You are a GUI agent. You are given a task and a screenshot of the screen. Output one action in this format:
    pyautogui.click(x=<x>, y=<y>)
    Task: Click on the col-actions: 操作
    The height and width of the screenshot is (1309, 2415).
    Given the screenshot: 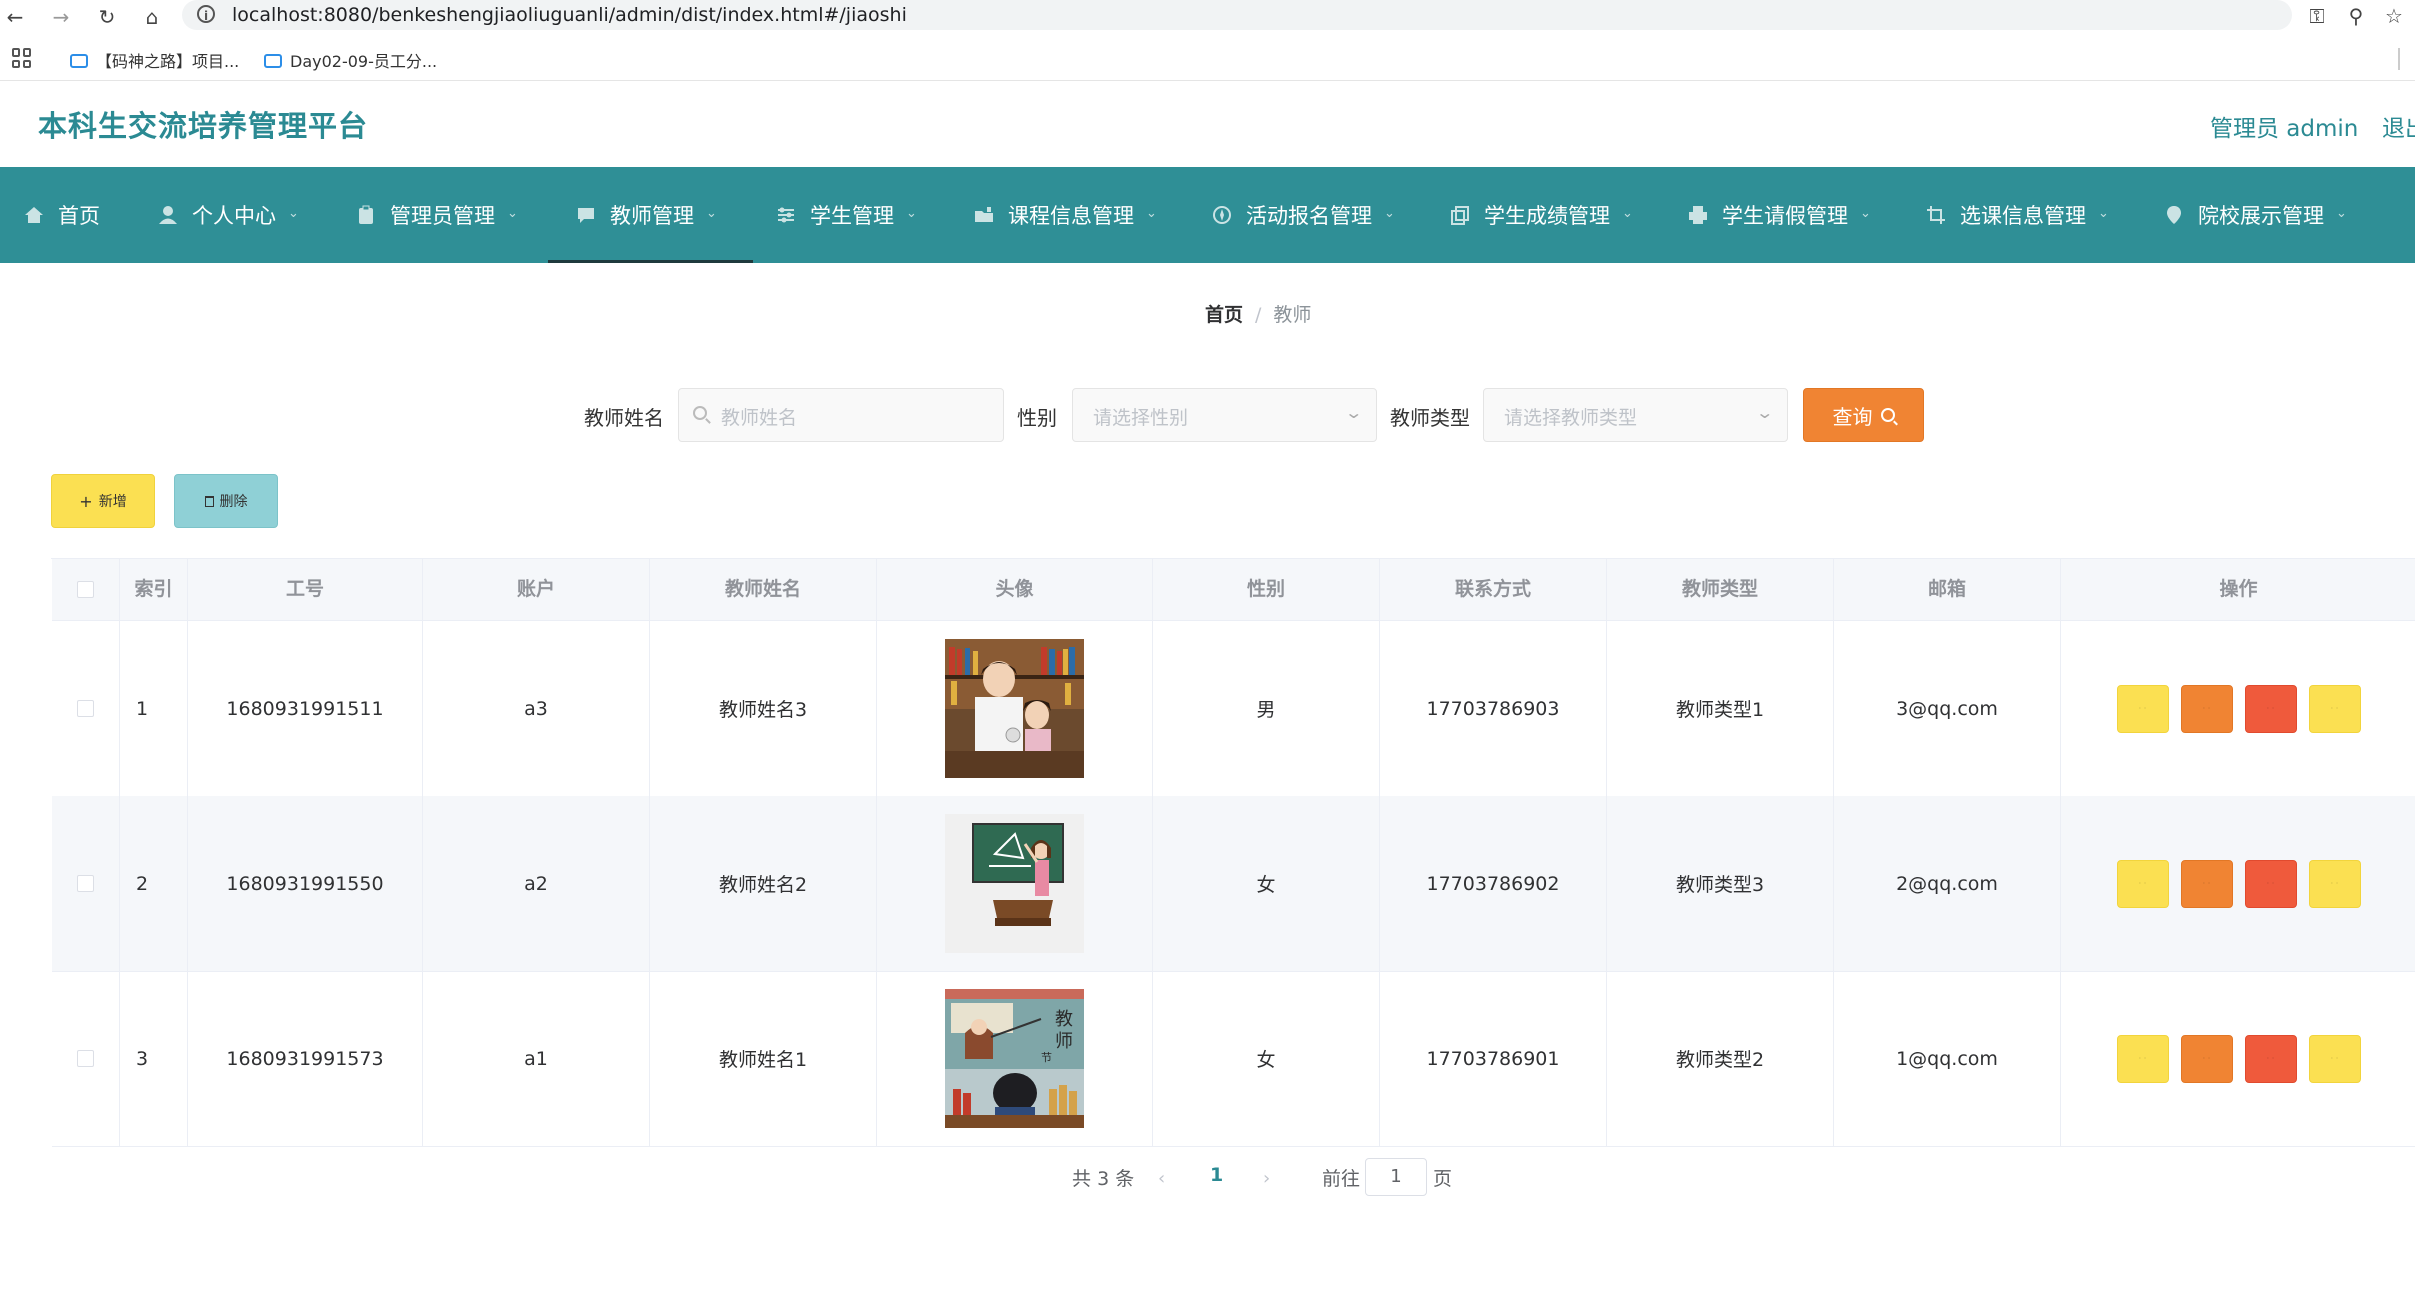 What is the action you would take?
    pyautogui.click(x=2238, y=589)
    